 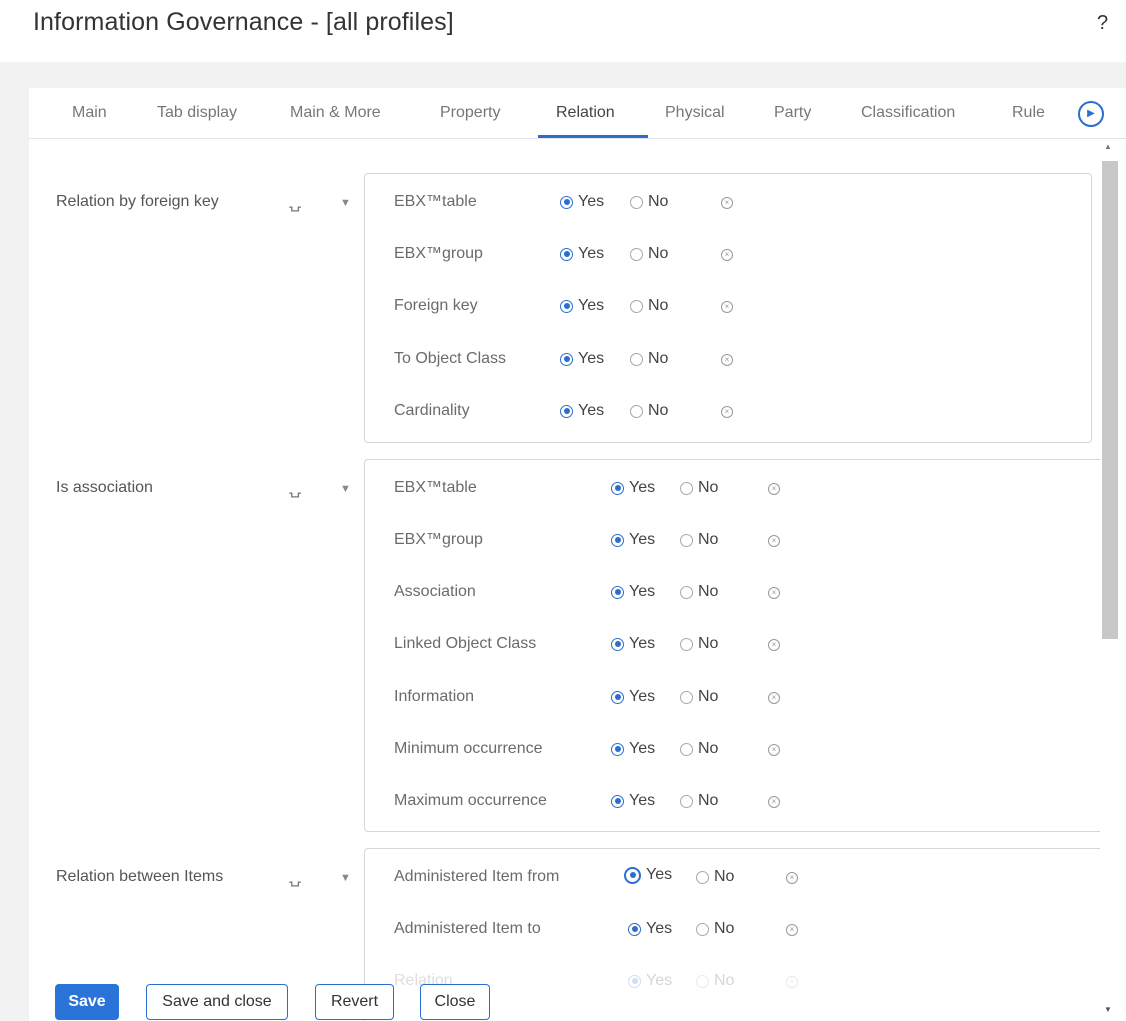 What do you see at coordinates (1091, 114) in the screenshot?
I see `chevron-right-circle-icon: ▶` at bounding box center [1091, 114].